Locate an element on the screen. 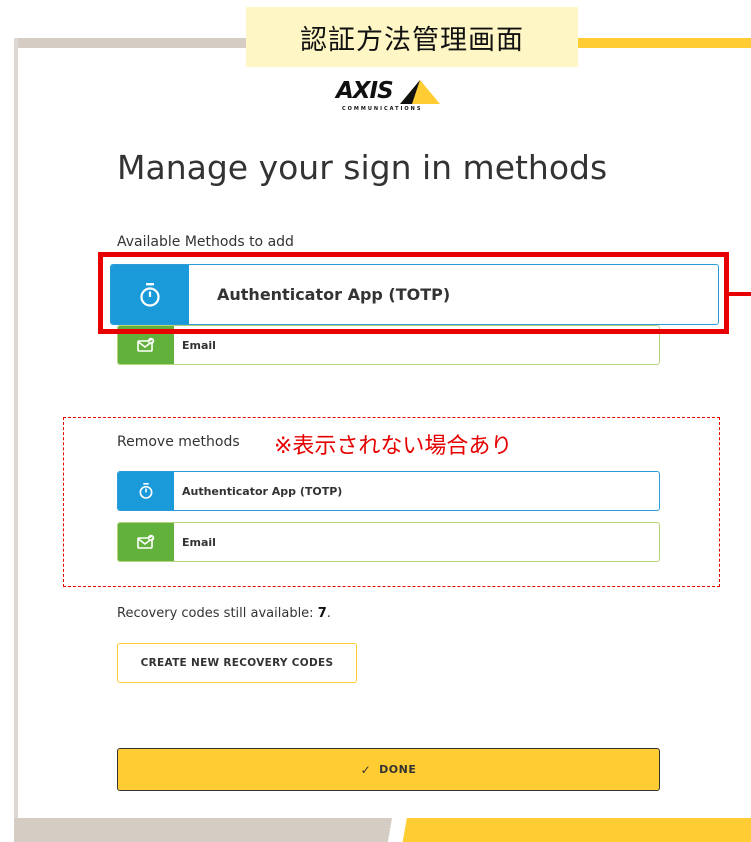 This screenshot has width=751, height=842. check-icon: ✓ is located at coordinates (366, 769).